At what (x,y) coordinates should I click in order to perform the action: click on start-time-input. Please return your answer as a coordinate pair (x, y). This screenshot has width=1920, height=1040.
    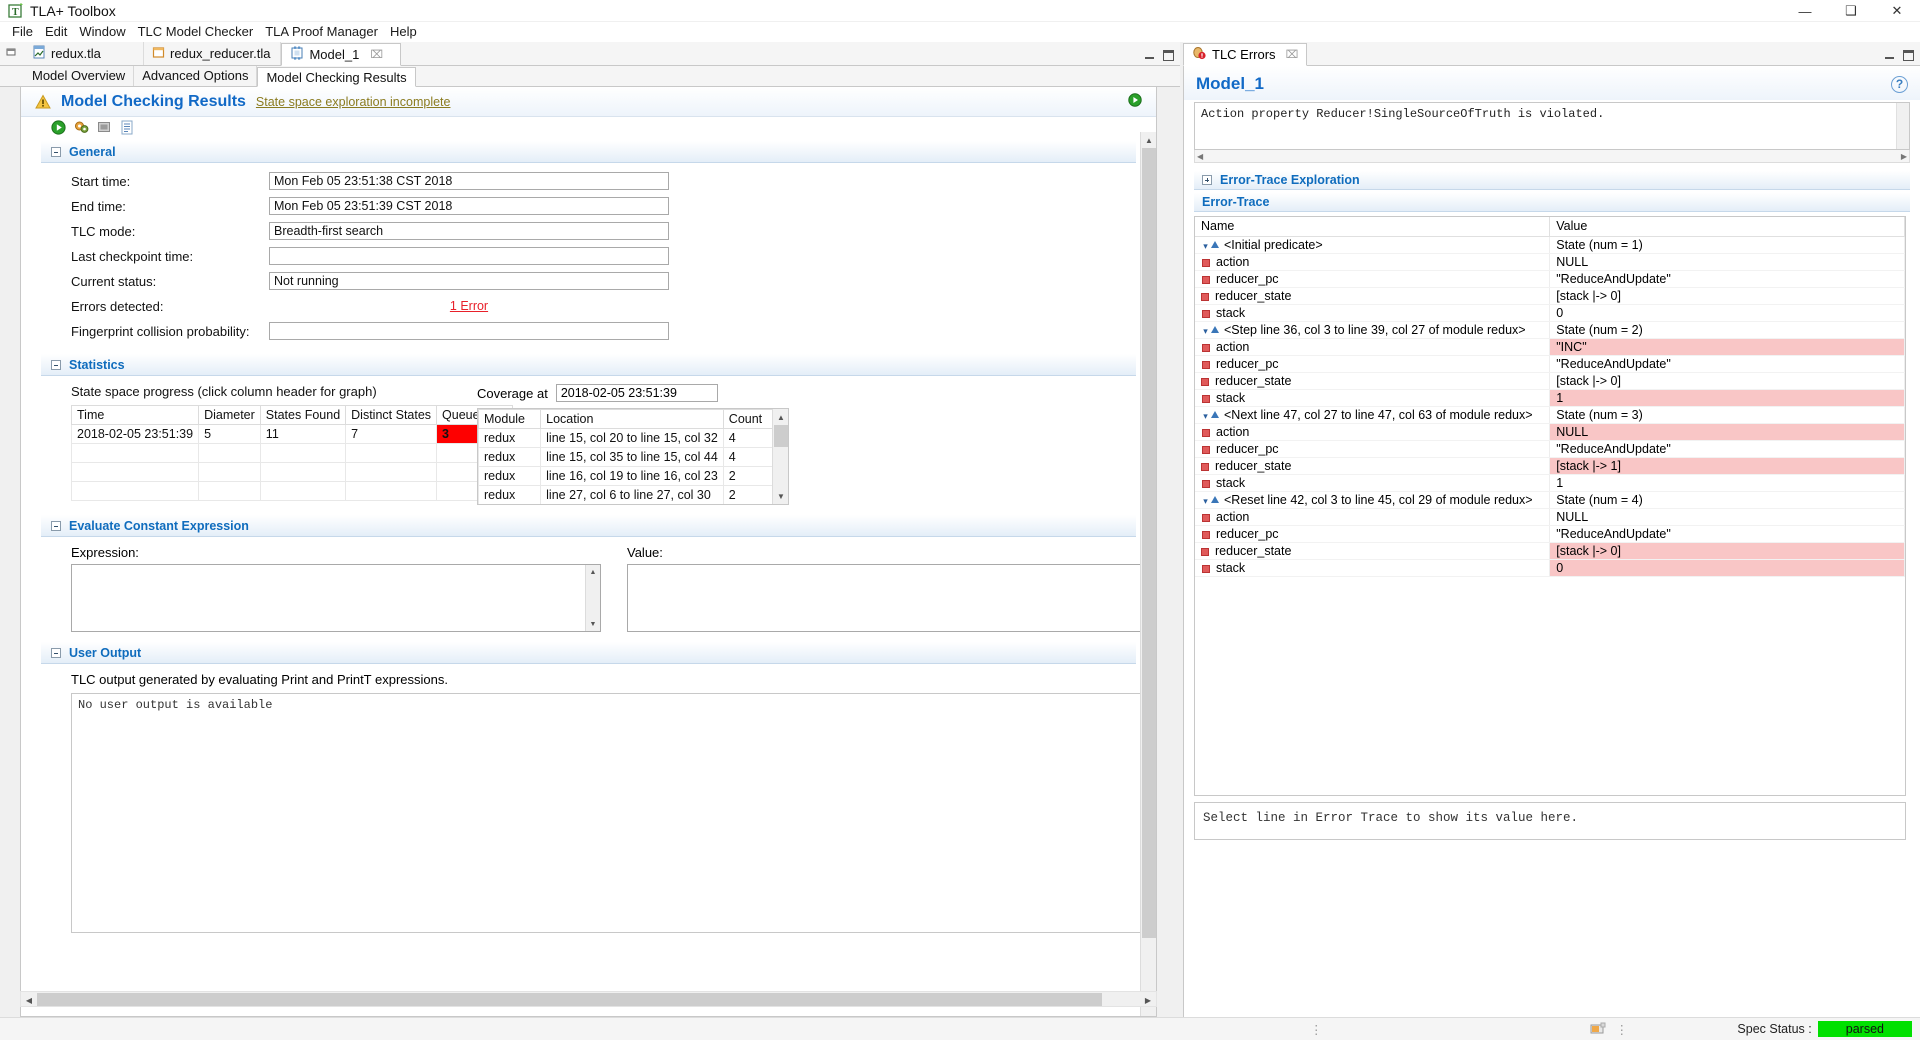
    Looking at the image, I should click on (469, 181).